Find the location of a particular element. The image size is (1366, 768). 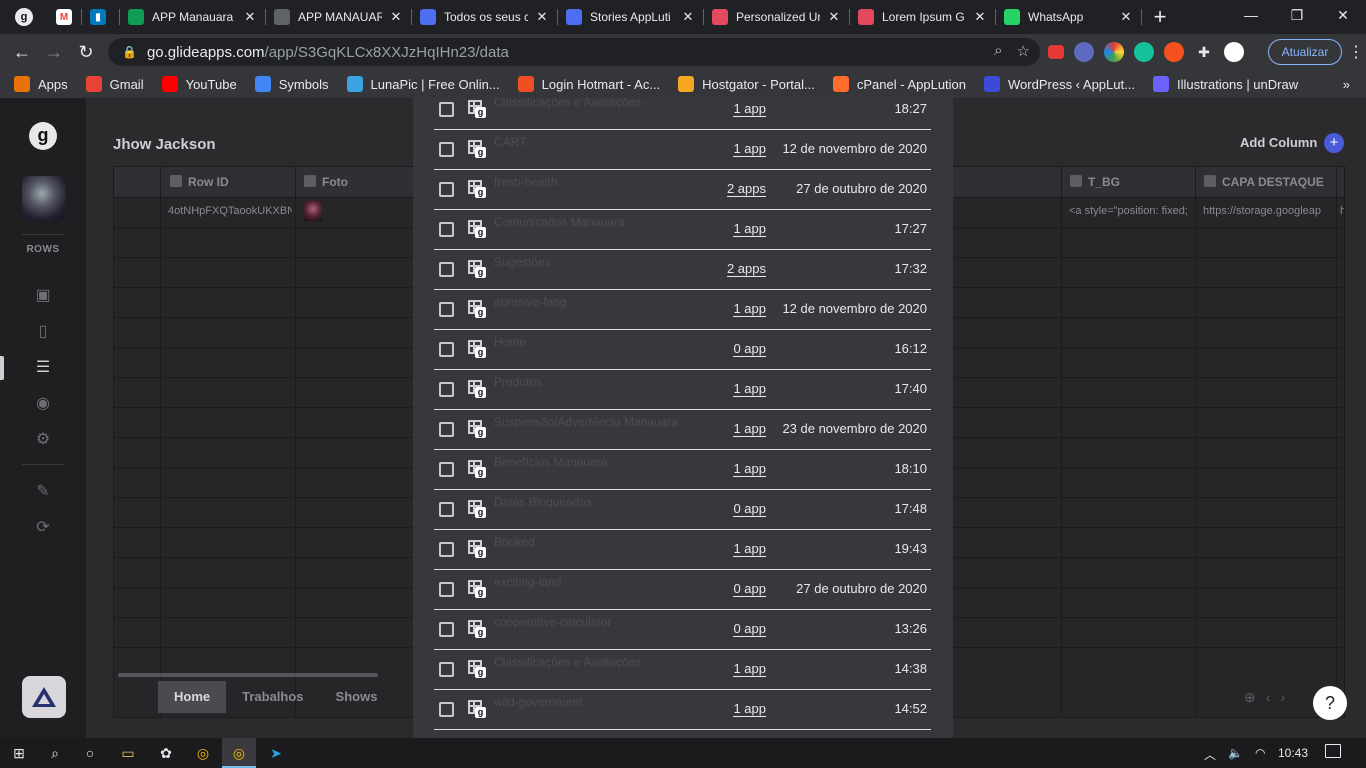

file-explorer-icon: ▭ is located at coordinates (128, 753).